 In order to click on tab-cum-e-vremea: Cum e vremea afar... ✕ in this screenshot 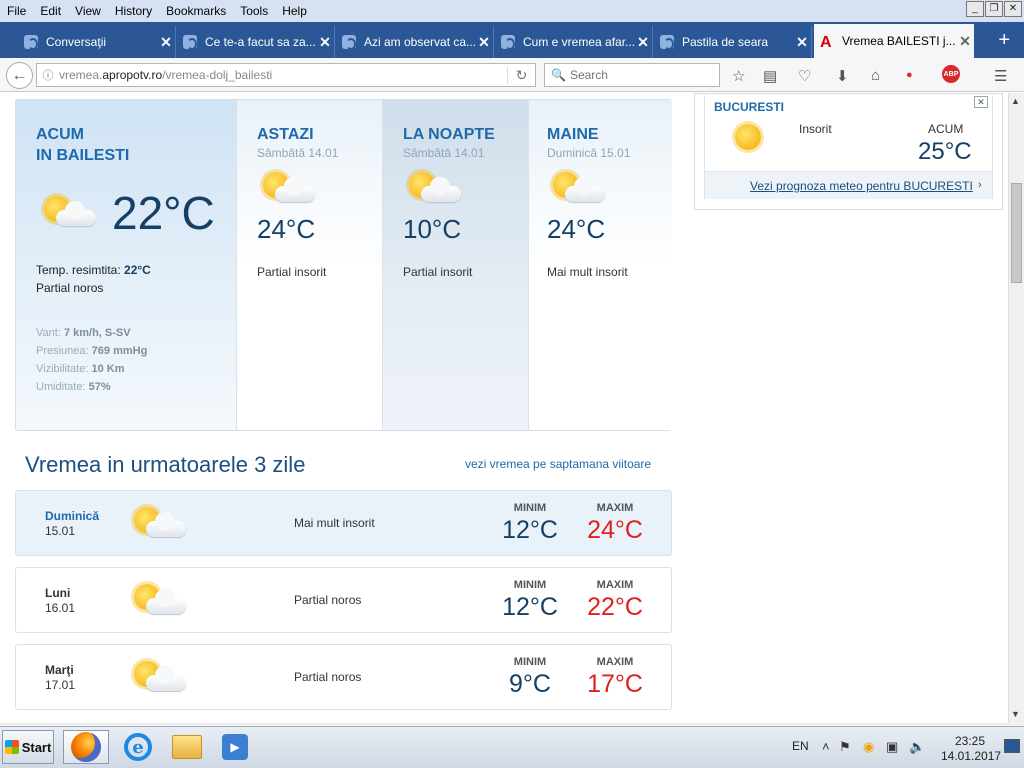, I will do `click(574, 42)`.